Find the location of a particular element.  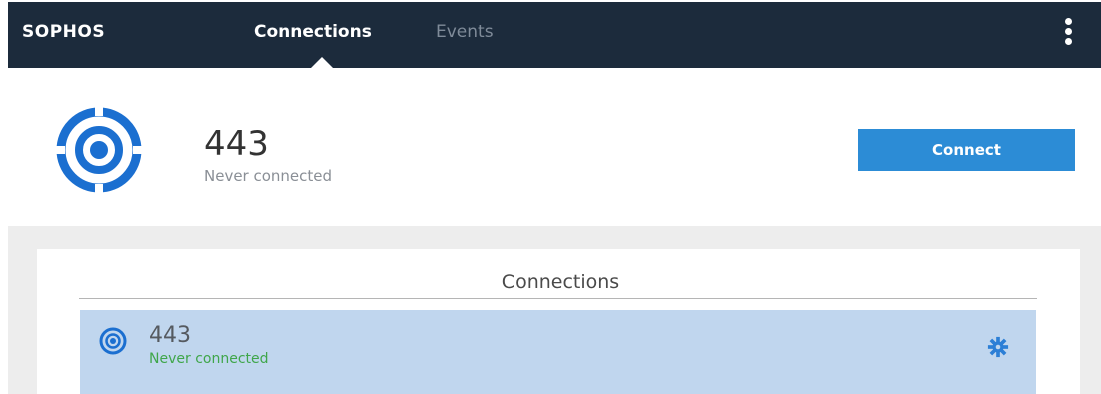

connection-item-status: Never connected is located at coordinates (209, 359).